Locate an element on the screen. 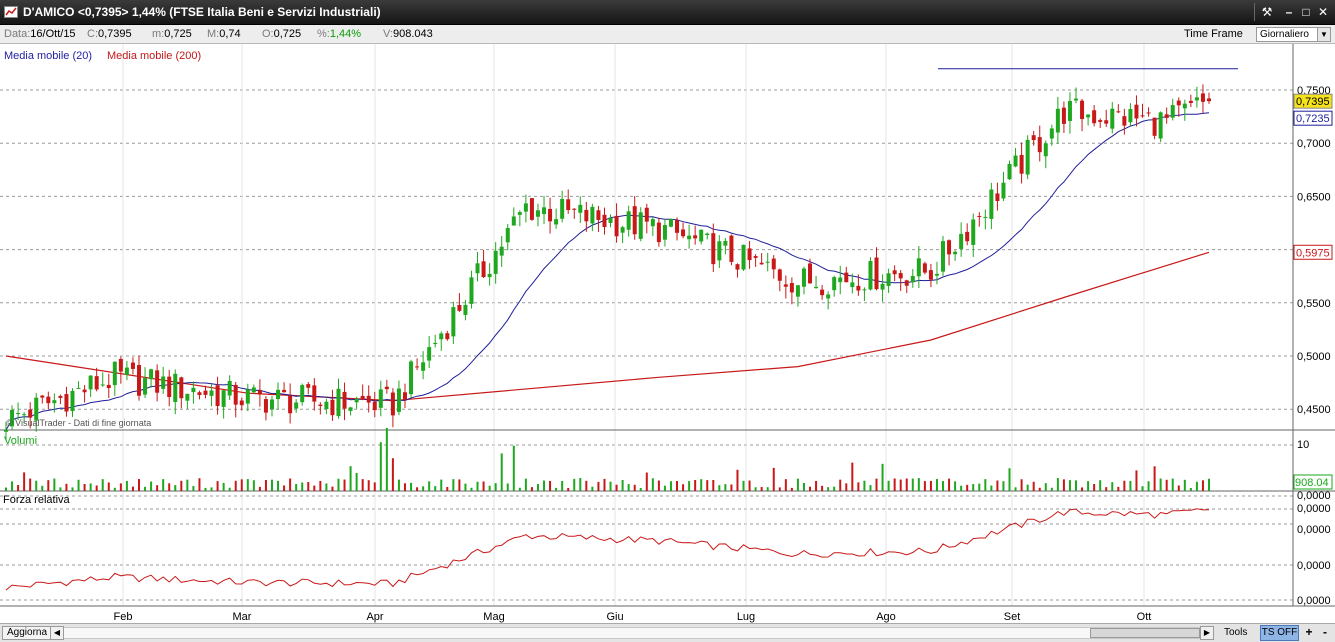  price-tick-label: 0,7000 is located at coordinates (1314, 144).